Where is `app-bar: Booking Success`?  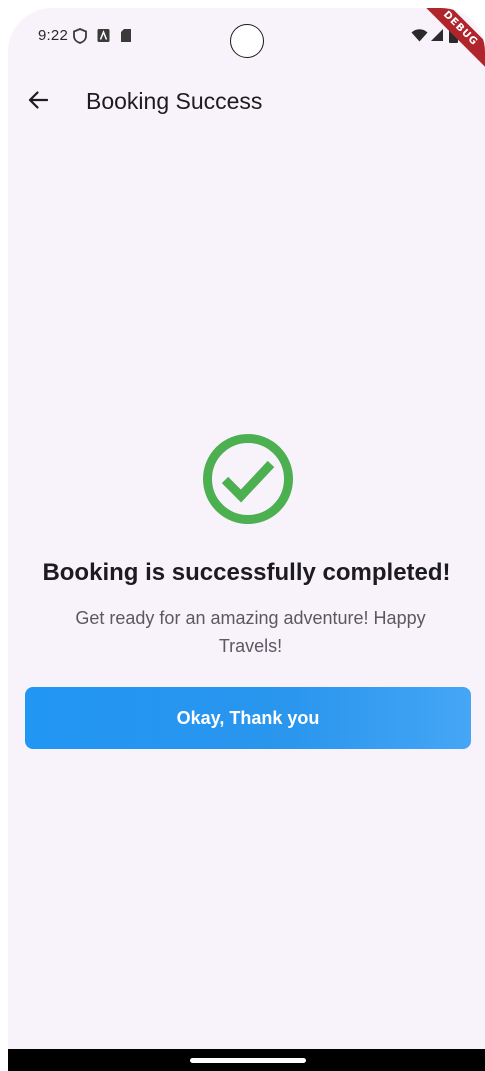
app-bar: Booking Success is located at coordinates (246, 102).